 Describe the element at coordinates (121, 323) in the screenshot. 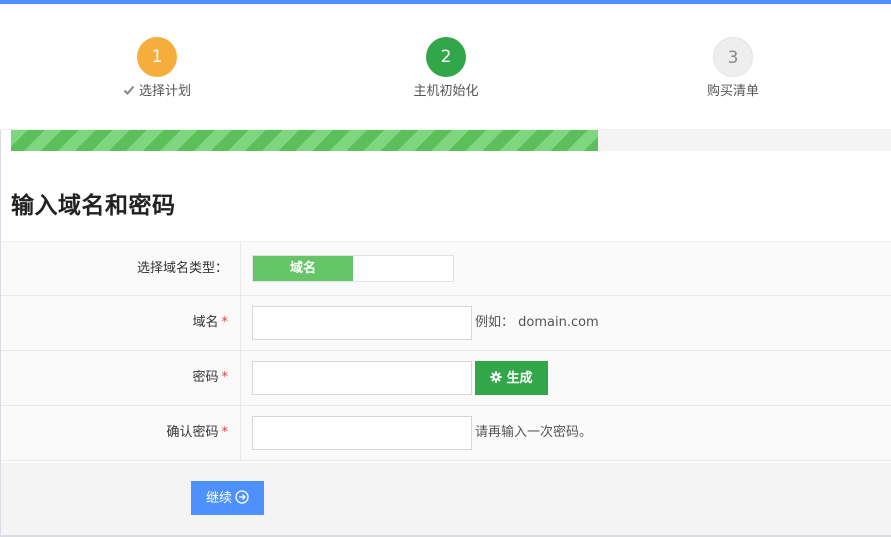

I see `domain-label: 域名 *` at that location.